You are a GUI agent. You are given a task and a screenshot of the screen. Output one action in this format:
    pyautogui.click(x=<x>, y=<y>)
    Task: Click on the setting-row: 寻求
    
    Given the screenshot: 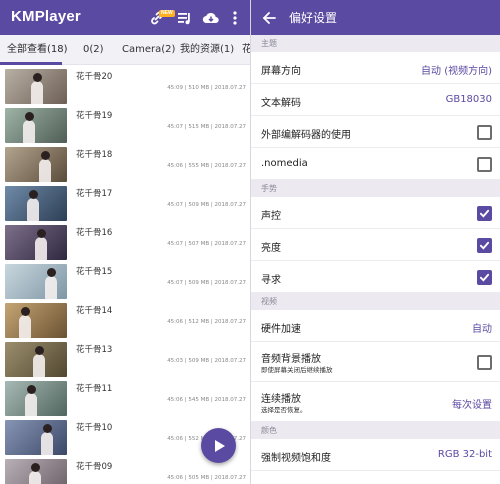 What is the action you would take?
    pyautogui.click(x=375, y=277)
    